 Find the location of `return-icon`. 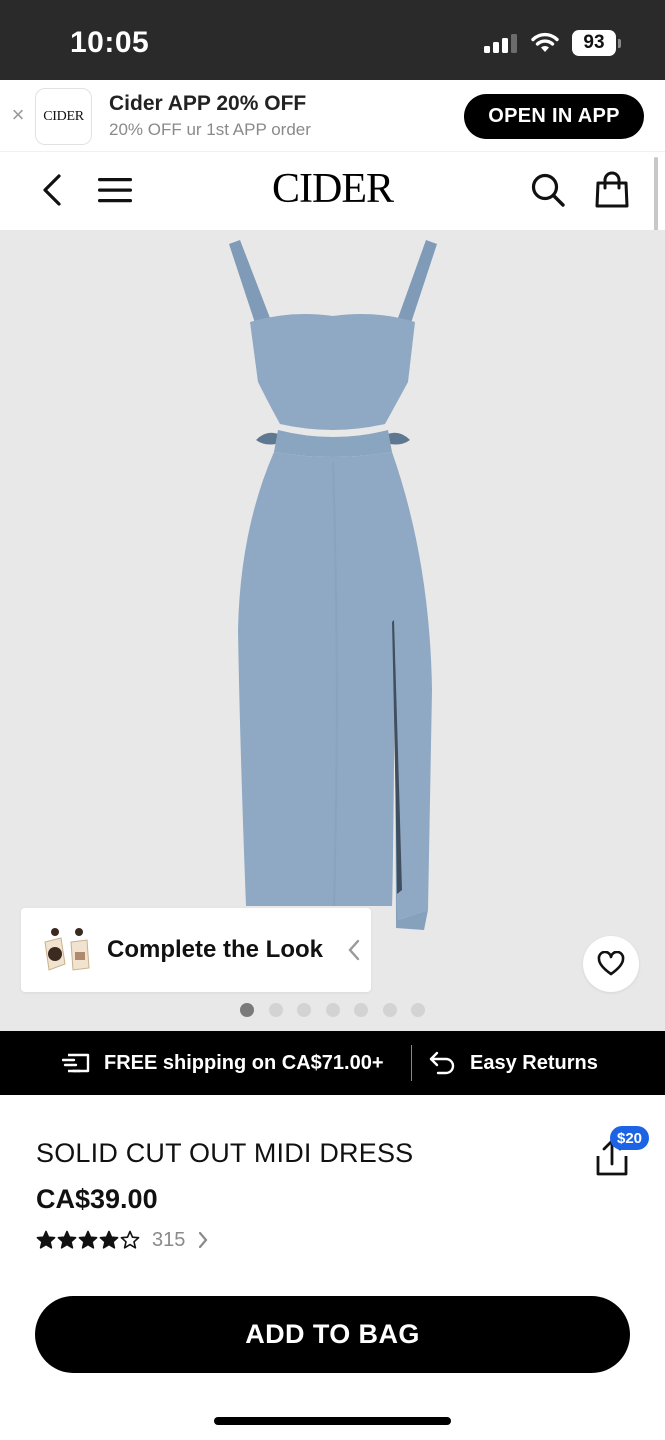

return-icon is located at coordinates (442, 1063).